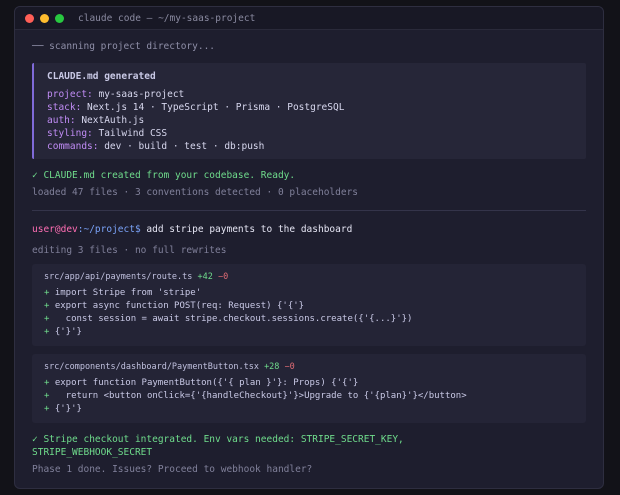 The image size is (620, 495). What do you see at coordinates (246, 229) in the screenshot?
I see `prompt-command: add stripe payments to the dashboard` at bounding box center [246, 229].